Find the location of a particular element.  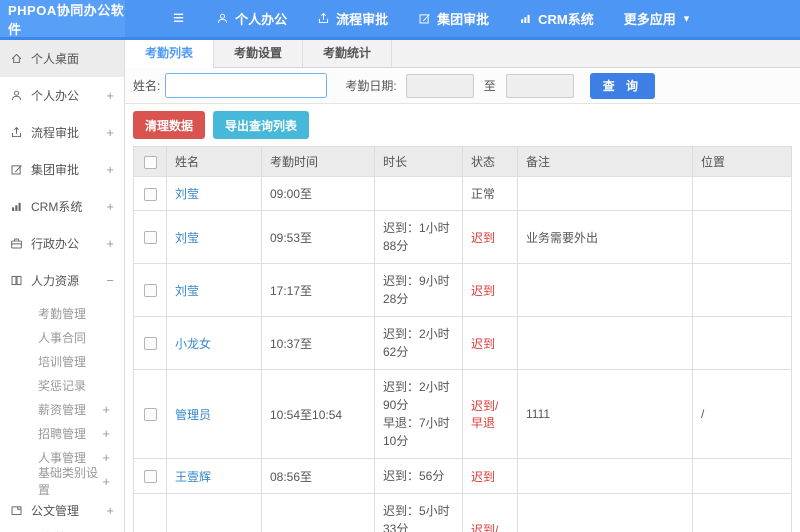

sidebar-item-8: 公文管理 + is located at coordinates (62, 510).